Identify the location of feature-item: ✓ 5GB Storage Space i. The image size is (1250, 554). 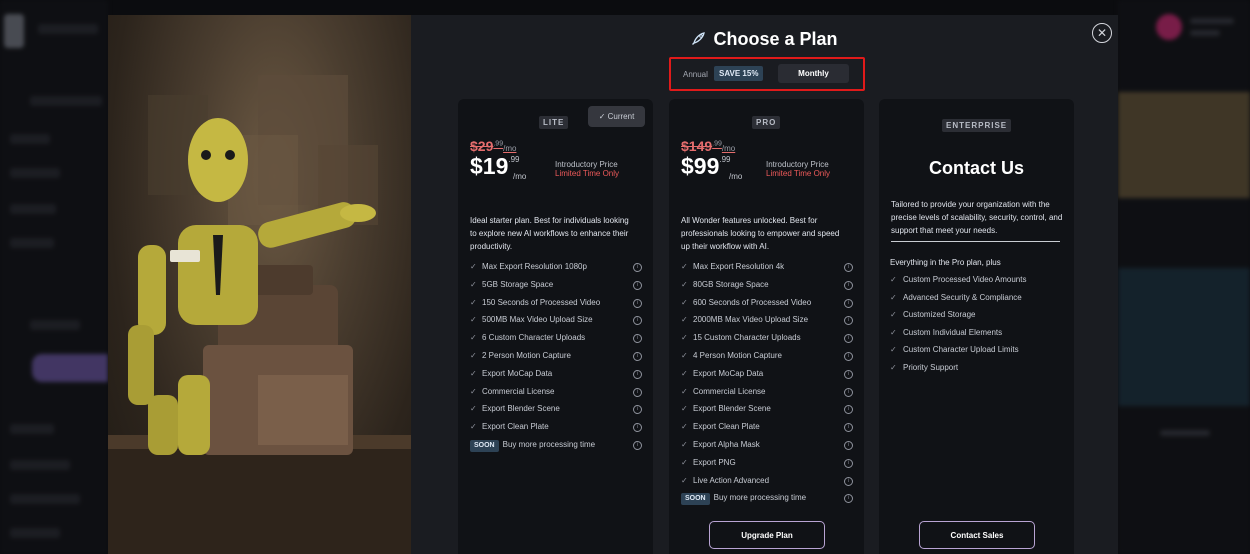
(556, 285).